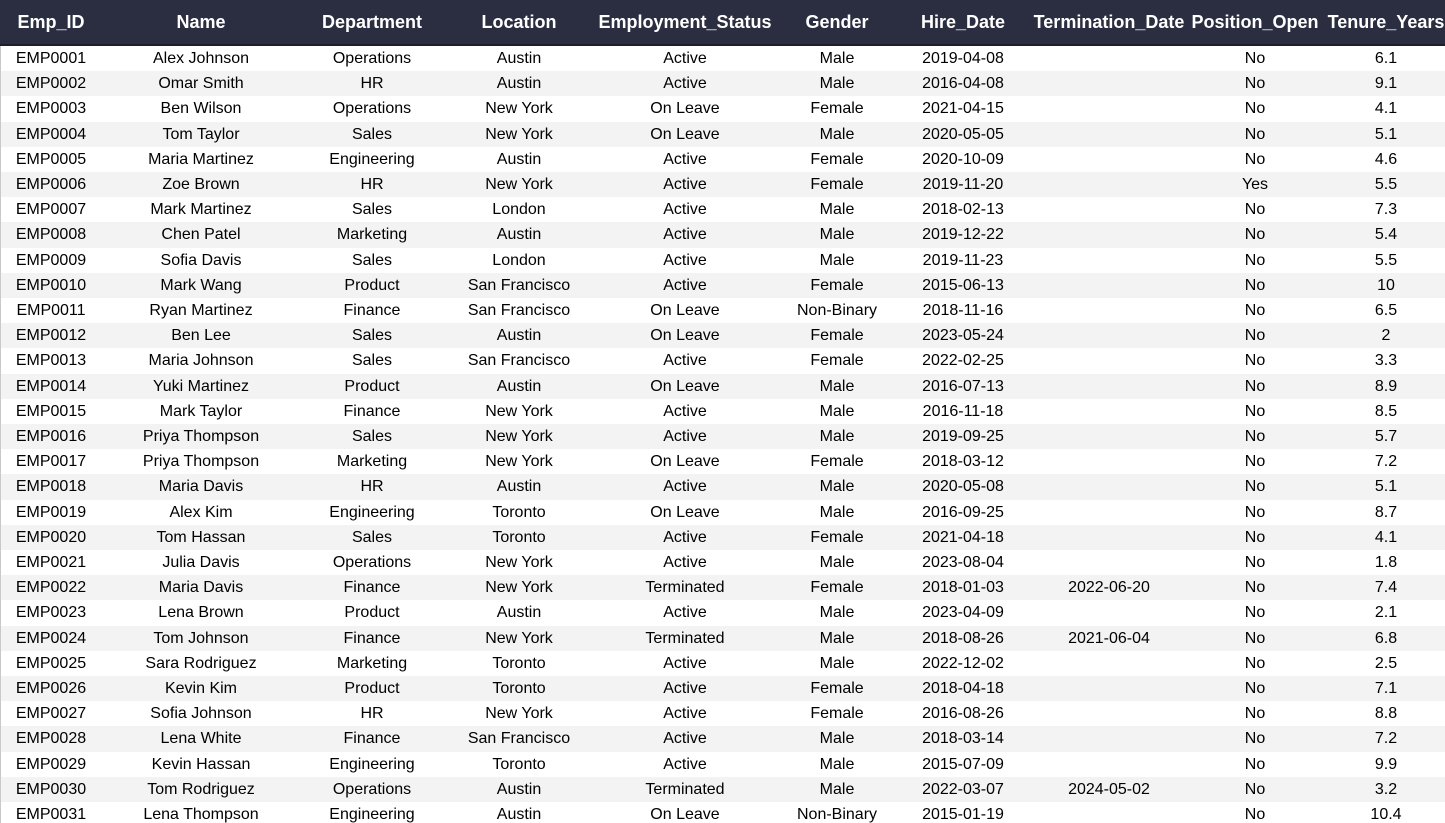 The image size is (1445, 823). Describe the element at coordinates (1255, 184) in the screenshot. I see `cell-position-open: Yes` at that location.